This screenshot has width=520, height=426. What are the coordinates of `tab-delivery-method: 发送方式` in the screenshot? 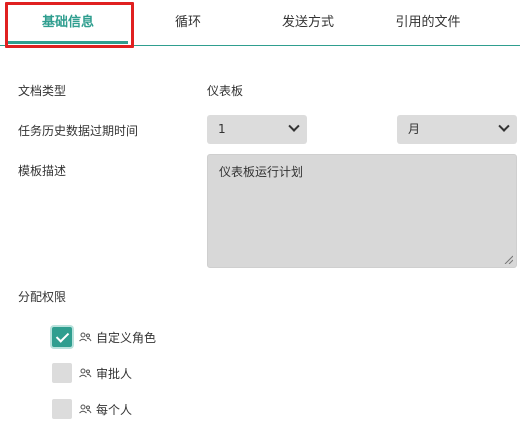 It's located at (308, 22).